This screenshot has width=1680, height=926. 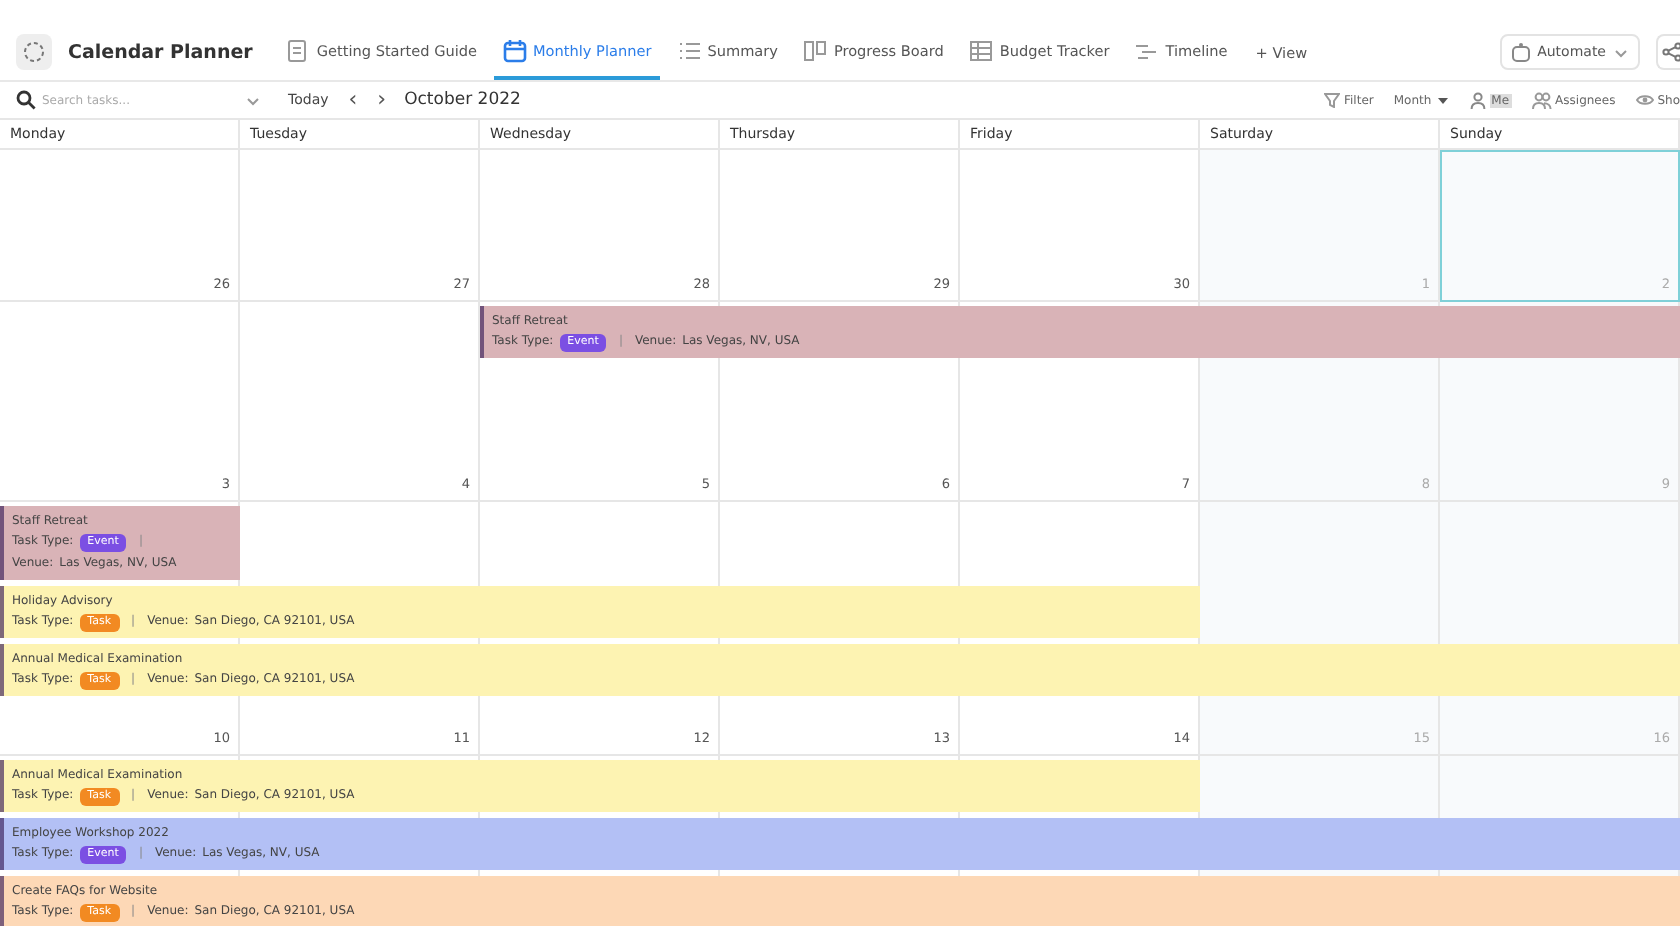 What do you see at coordinates (382, 100) in the screenshot?
I see `next-button: ›` at bounding box center [382, 100].